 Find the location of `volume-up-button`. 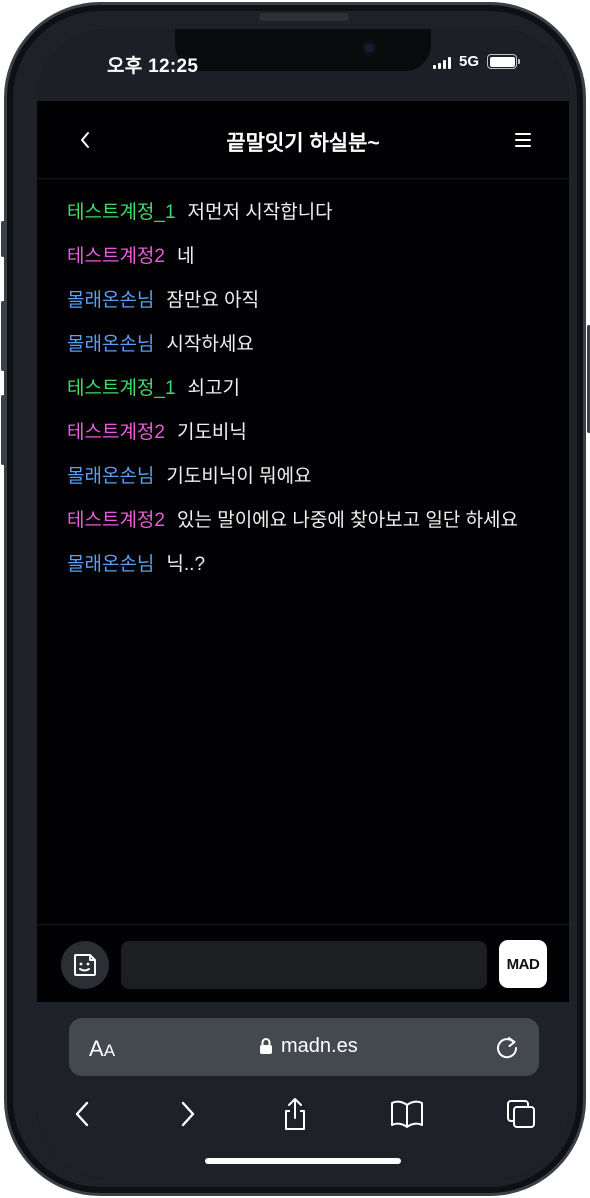

volume-up-button is located at coordinates (3, 336).